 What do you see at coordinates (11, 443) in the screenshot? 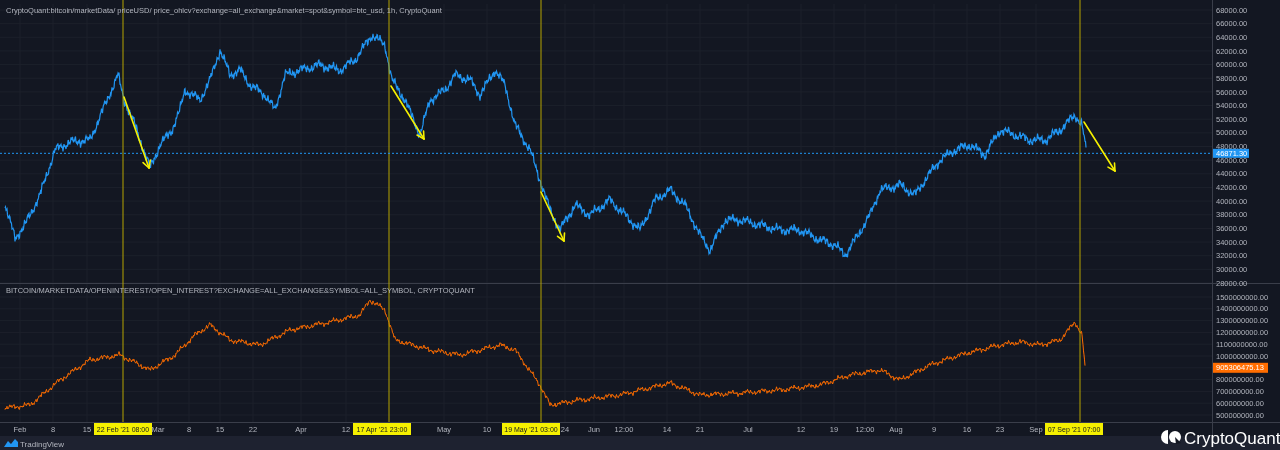
I see `tradingview-logo-icon` at bounding box center [11, 443].